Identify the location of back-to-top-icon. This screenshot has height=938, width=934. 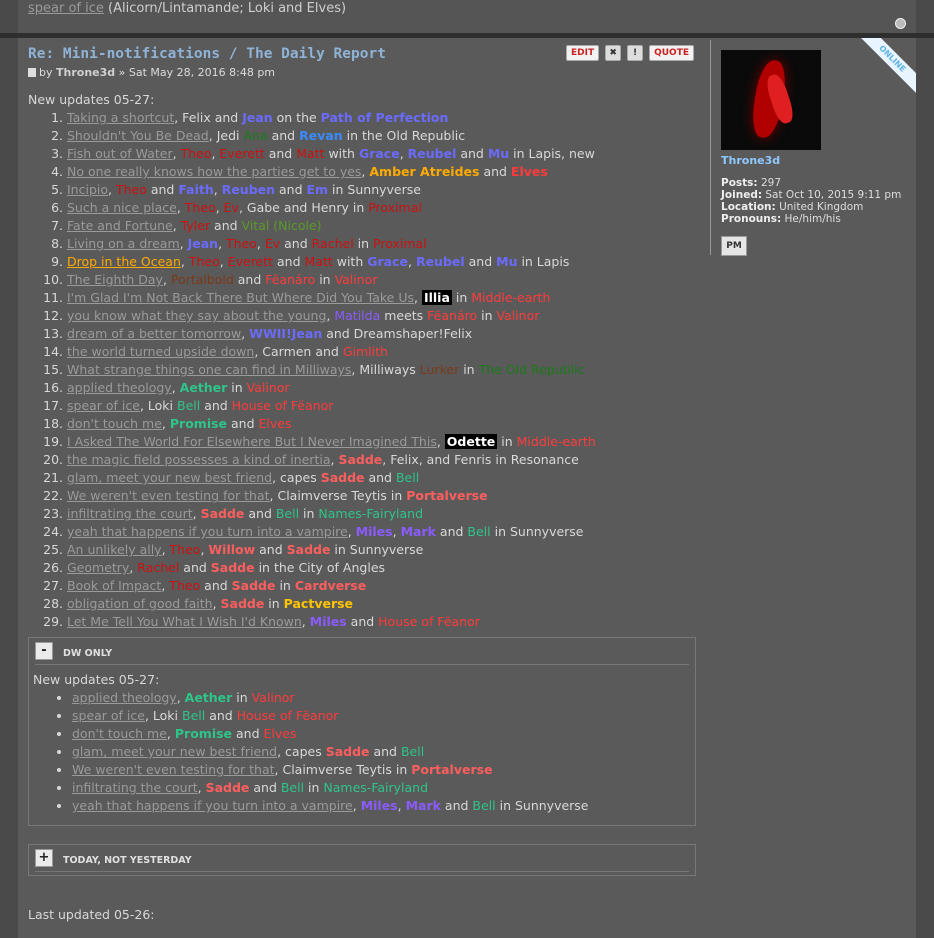
(900, 23).